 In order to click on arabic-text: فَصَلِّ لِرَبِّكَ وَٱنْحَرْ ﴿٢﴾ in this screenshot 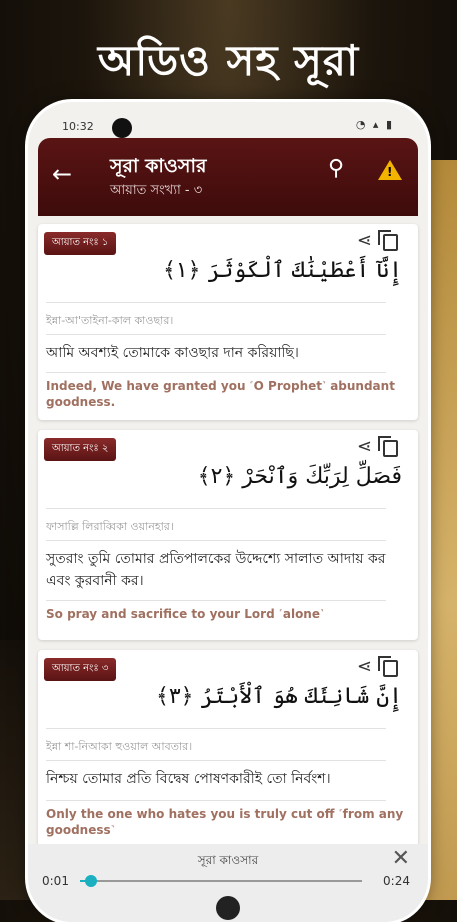, I will do `click(299, 476)`.